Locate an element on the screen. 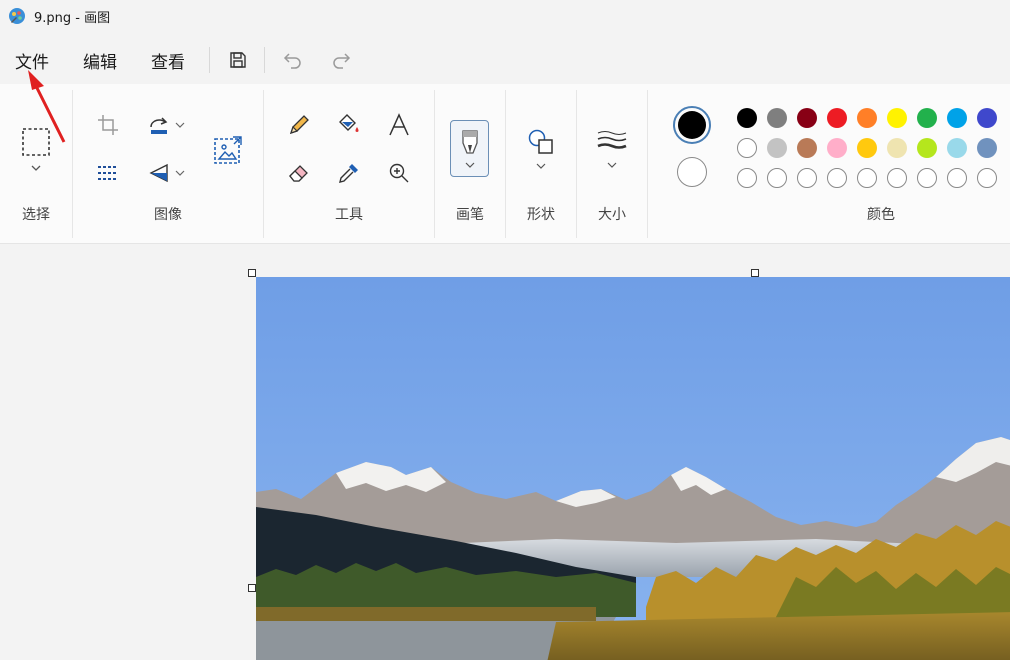  menu-bar: 文件 编辑 查看 is located at coordinates (505, 60).